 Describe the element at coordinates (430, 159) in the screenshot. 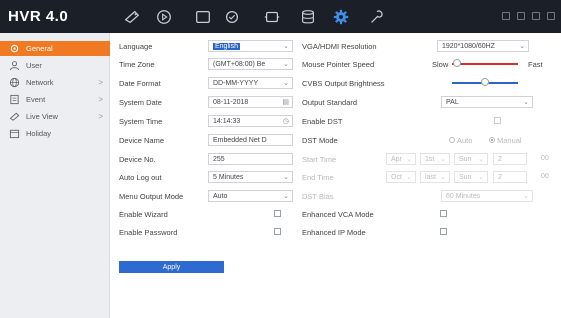

I see `start-week-value: 1st` at that location.